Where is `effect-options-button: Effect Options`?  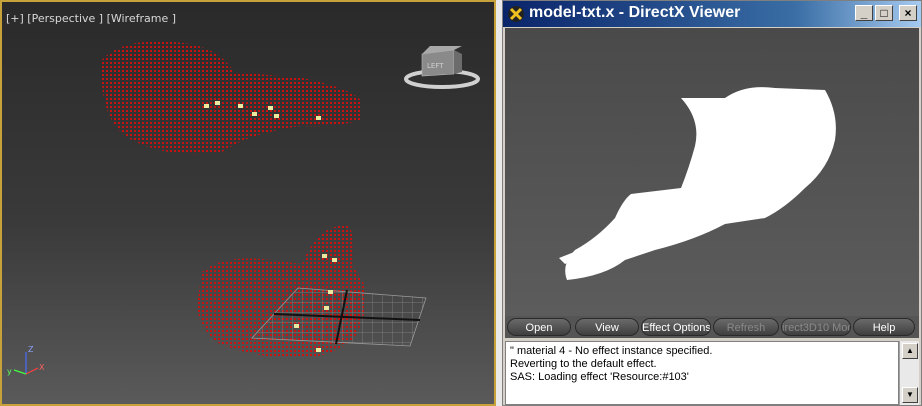
effect-options-button: Effect Options is located at coordinates (676, 327).